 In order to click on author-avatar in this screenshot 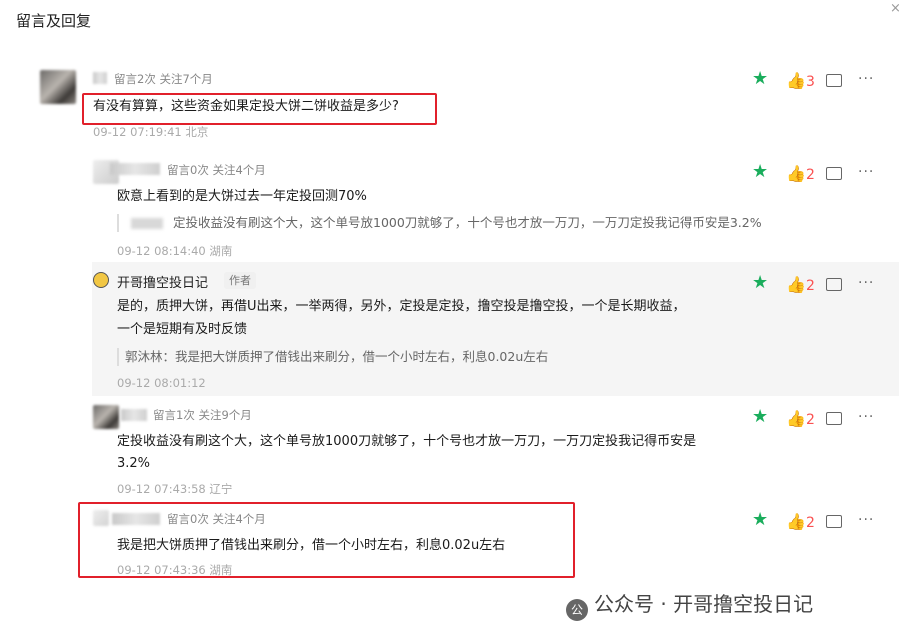, I will do `click(101, 280)`.